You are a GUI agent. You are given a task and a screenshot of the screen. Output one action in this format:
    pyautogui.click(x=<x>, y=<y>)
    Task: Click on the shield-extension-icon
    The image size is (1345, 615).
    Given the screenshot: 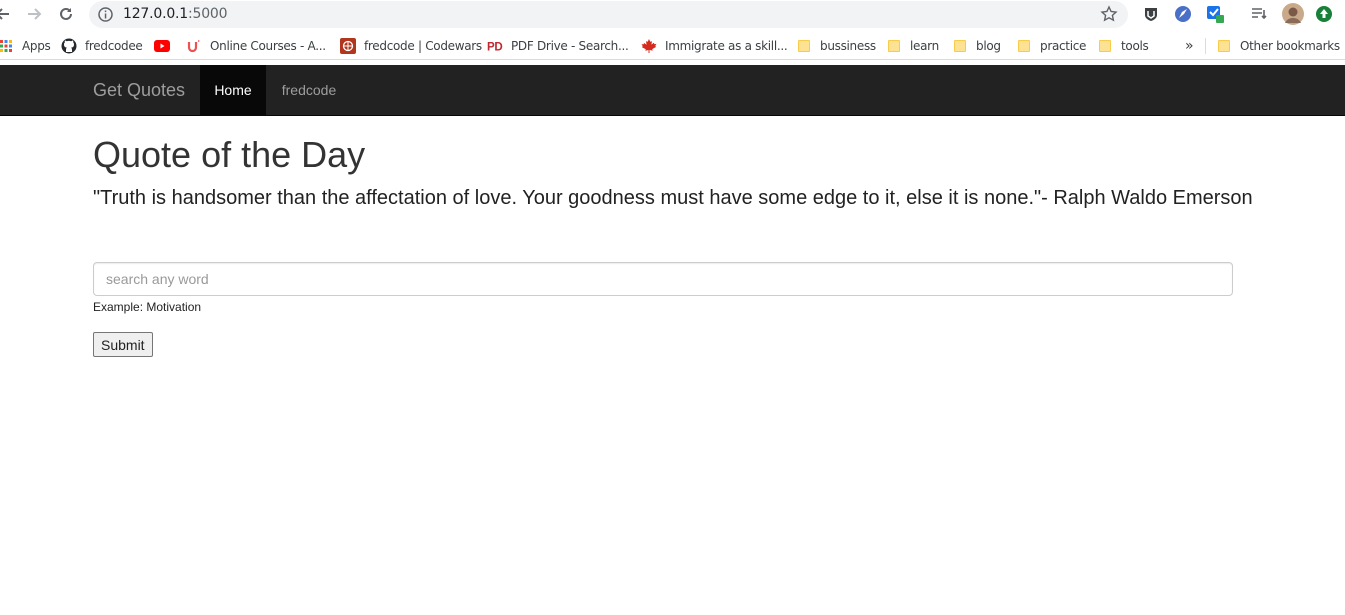 What is the action you would take?
    pyautogui.click(x=1151, y=14)
    